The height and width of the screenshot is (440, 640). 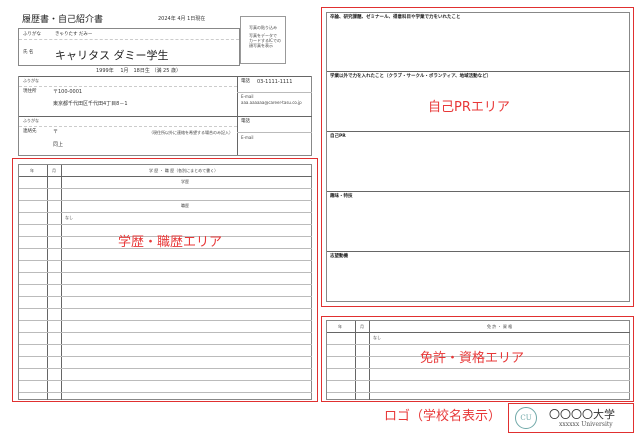 What do you see at coordinates (443, 416) in the screenshot?
I see `logo-area-label: ロゴ（学校名表示）` at bounding box center [443, 416].